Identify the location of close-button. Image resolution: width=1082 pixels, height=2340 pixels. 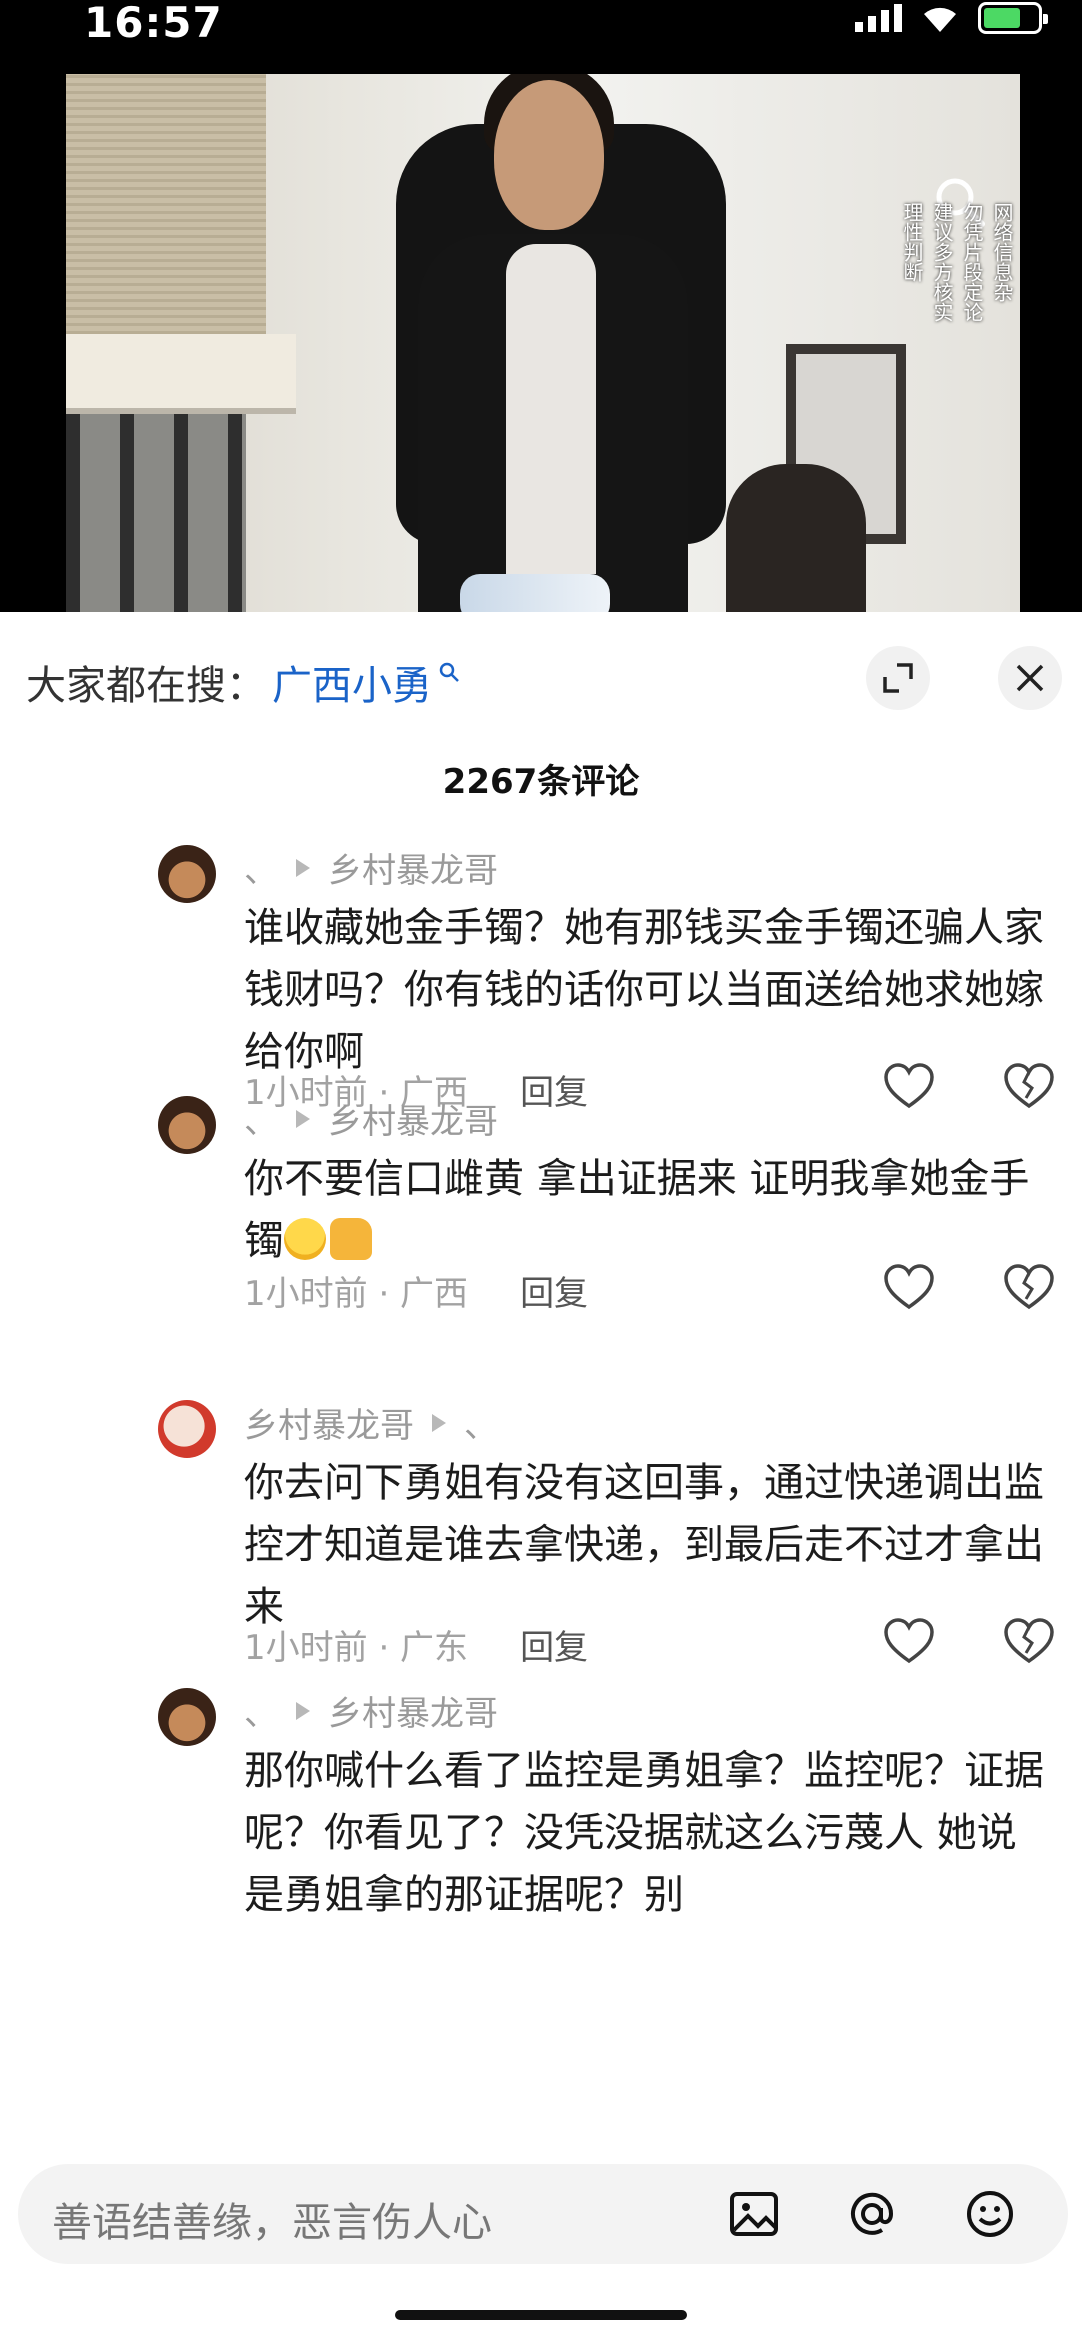
(1030, 678).